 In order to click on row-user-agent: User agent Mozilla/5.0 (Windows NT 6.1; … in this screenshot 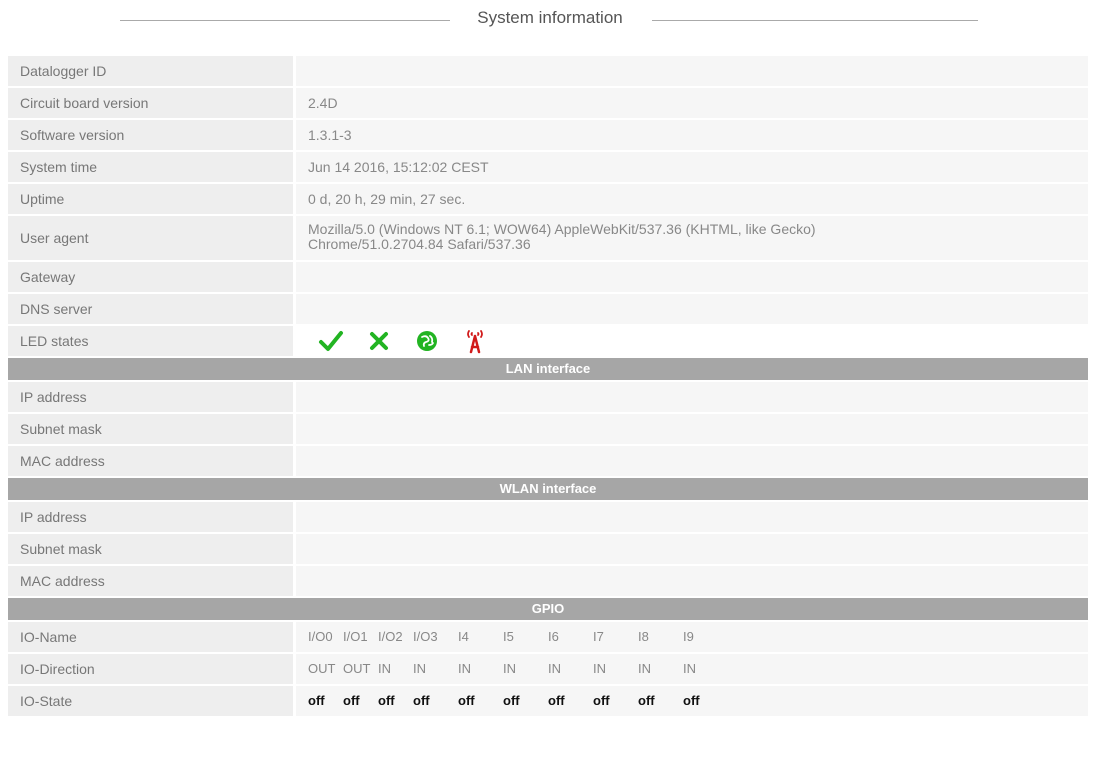, I will do `click(548, 238)`.